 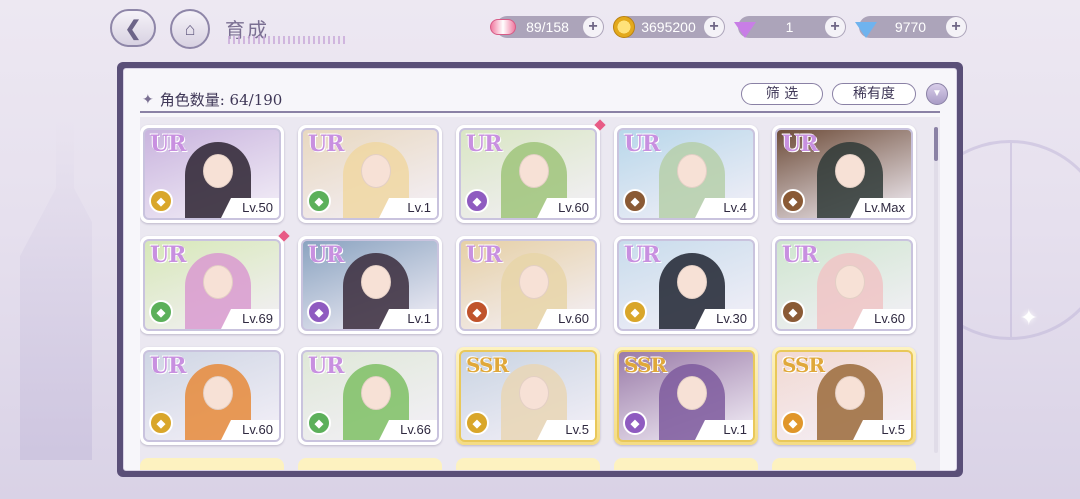 I want to click on add-stamina-button: +, so click(x=593, y=27).